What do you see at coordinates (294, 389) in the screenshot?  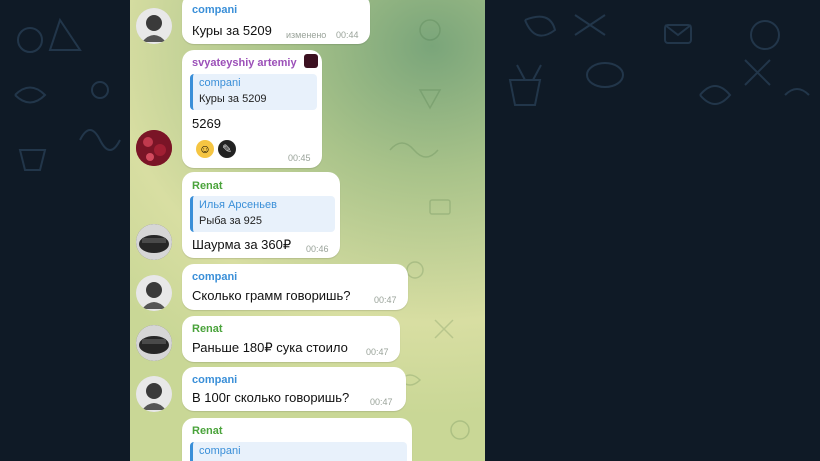 I see `message-bubble: compani В 100г сколько говоришь? 00:47` at bounding box center [294, 389].